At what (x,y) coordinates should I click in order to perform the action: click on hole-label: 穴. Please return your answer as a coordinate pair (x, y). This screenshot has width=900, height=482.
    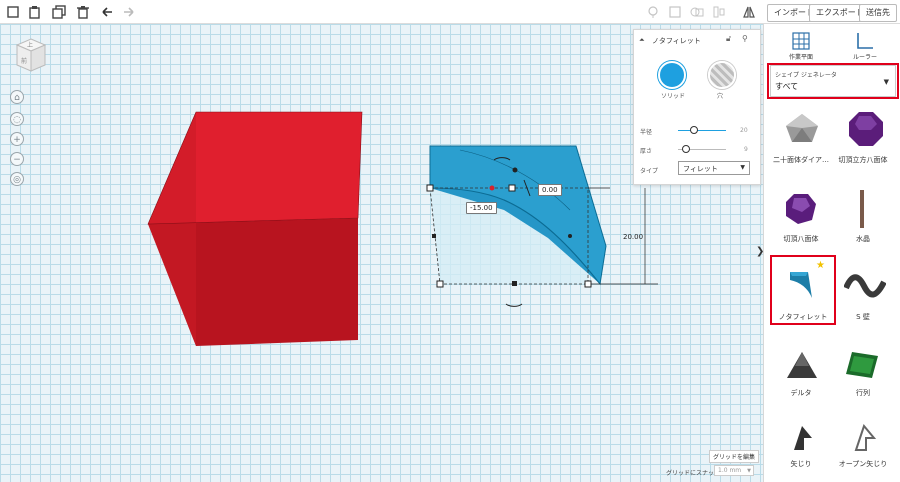
    Looking at the image, I should click on (720, 96).